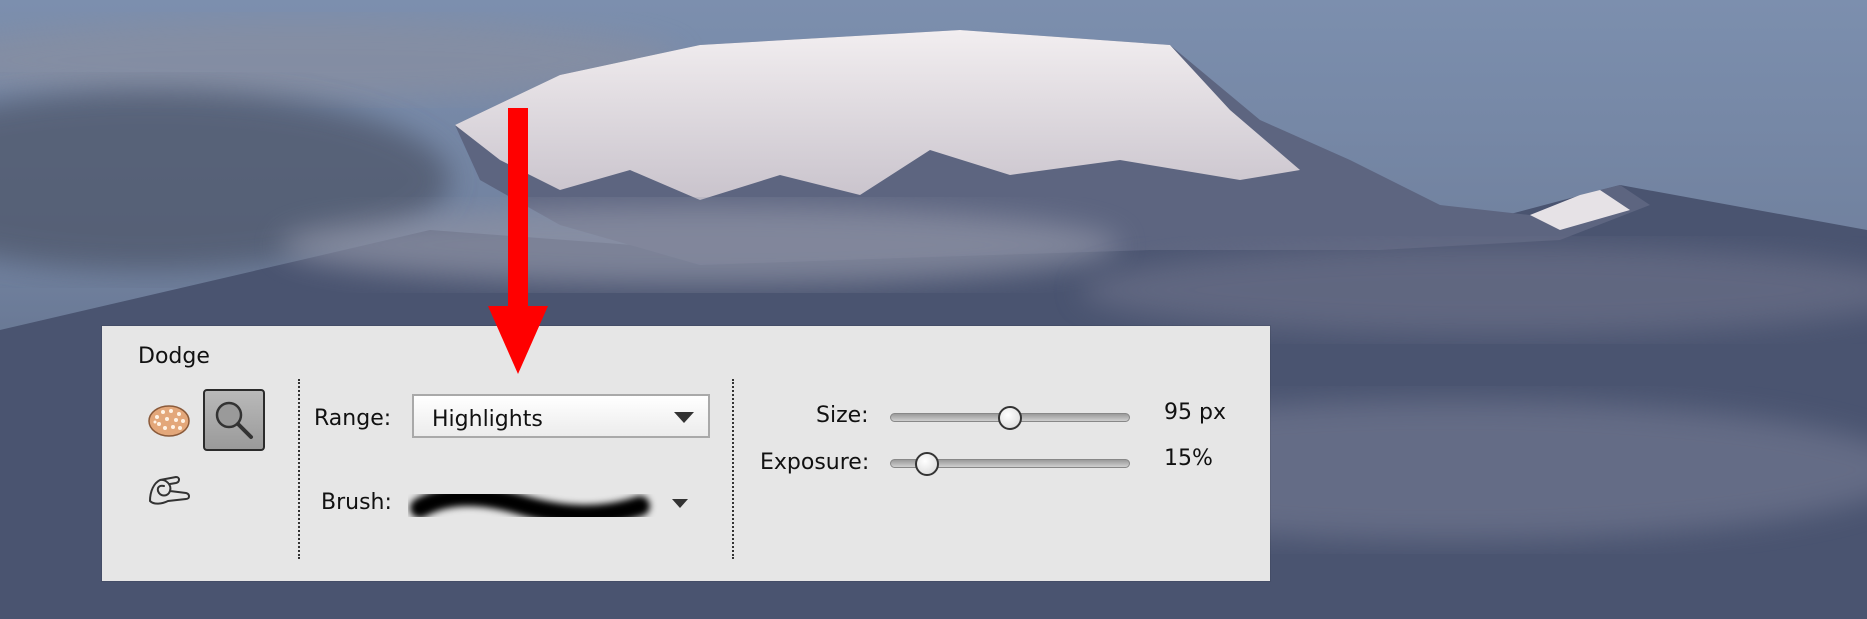 Image resolution: width=1867 pixels, height=619 pixels. Describe the element at coordinates (1195, 412) in the screenshot. I see `size-value: 95 px` at that location.